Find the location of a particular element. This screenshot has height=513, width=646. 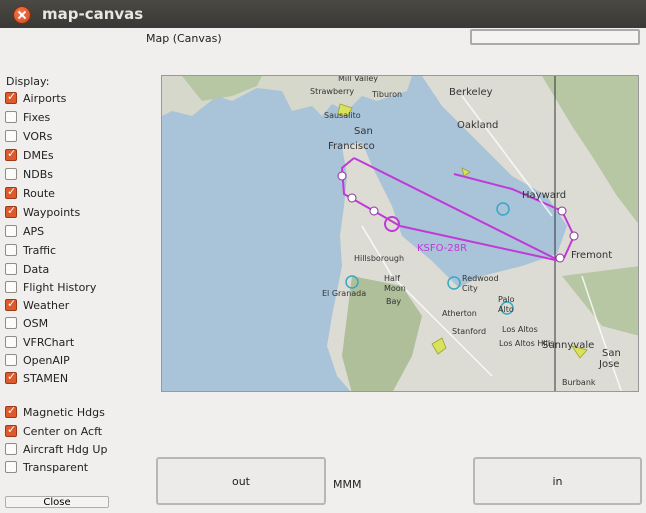

checkbox-label: VORs is located at coordinates (38, 136).